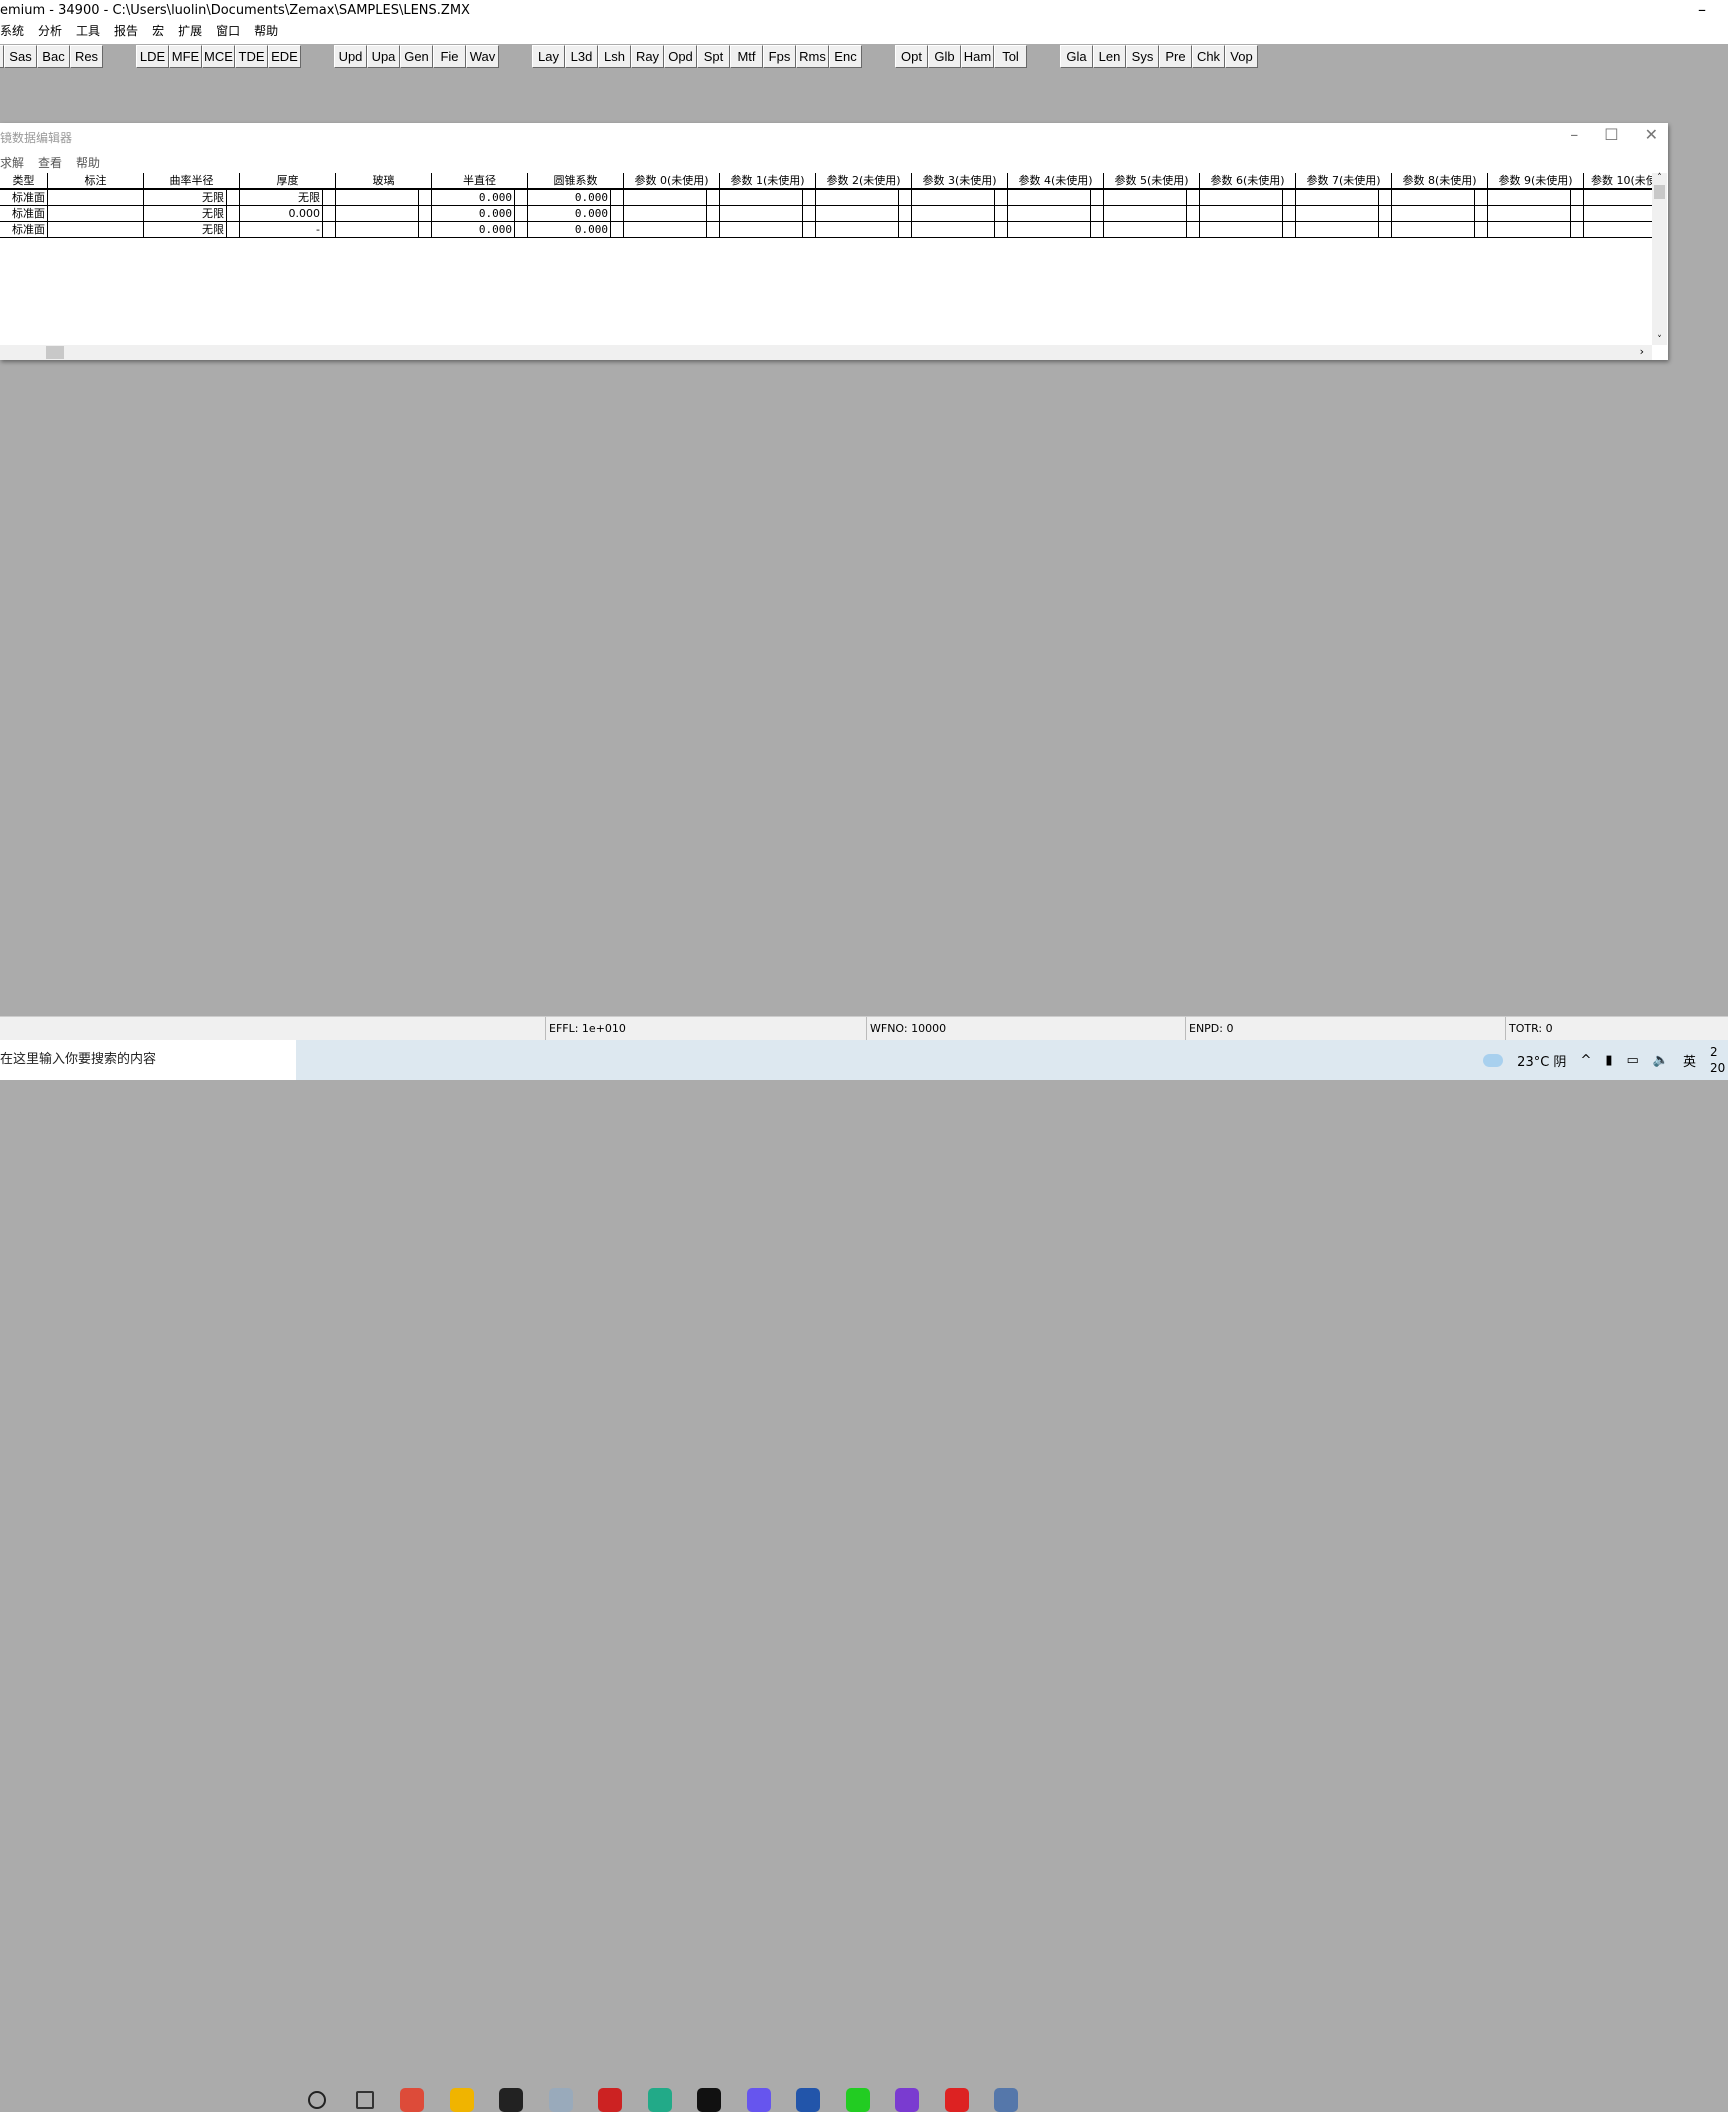 The image size is (1728, 2112). Describe the element at coordinates (190, 30) in the screenshot. I see `menu-item: 扩展` at that location.